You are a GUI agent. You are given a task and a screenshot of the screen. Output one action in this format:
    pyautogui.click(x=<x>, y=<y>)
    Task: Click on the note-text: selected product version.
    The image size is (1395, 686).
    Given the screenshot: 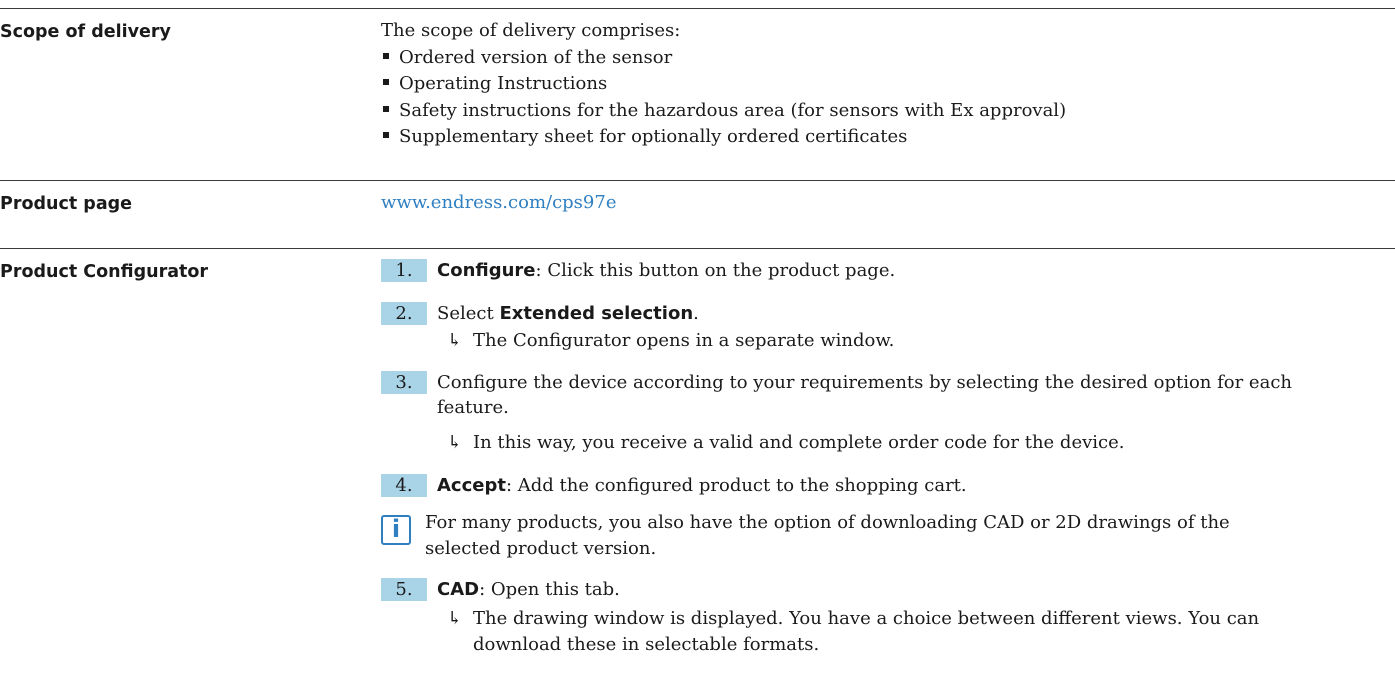 What is the action you would take?
    pyautogui.click(x=541, y=548)
    